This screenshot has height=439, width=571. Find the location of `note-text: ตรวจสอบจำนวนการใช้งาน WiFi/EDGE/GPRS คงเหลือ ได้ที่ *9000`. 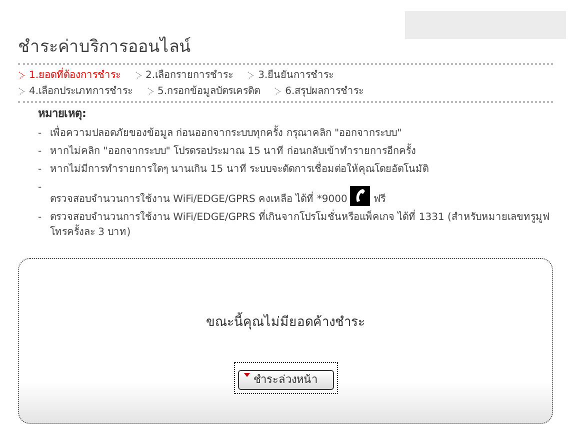

note-text: ตรวจสอบจำนวนการใช้งาน WiFi/EDGE/GPRS คงเหลือ ได้ที่ *9000 is located at coordinates (199, 199).